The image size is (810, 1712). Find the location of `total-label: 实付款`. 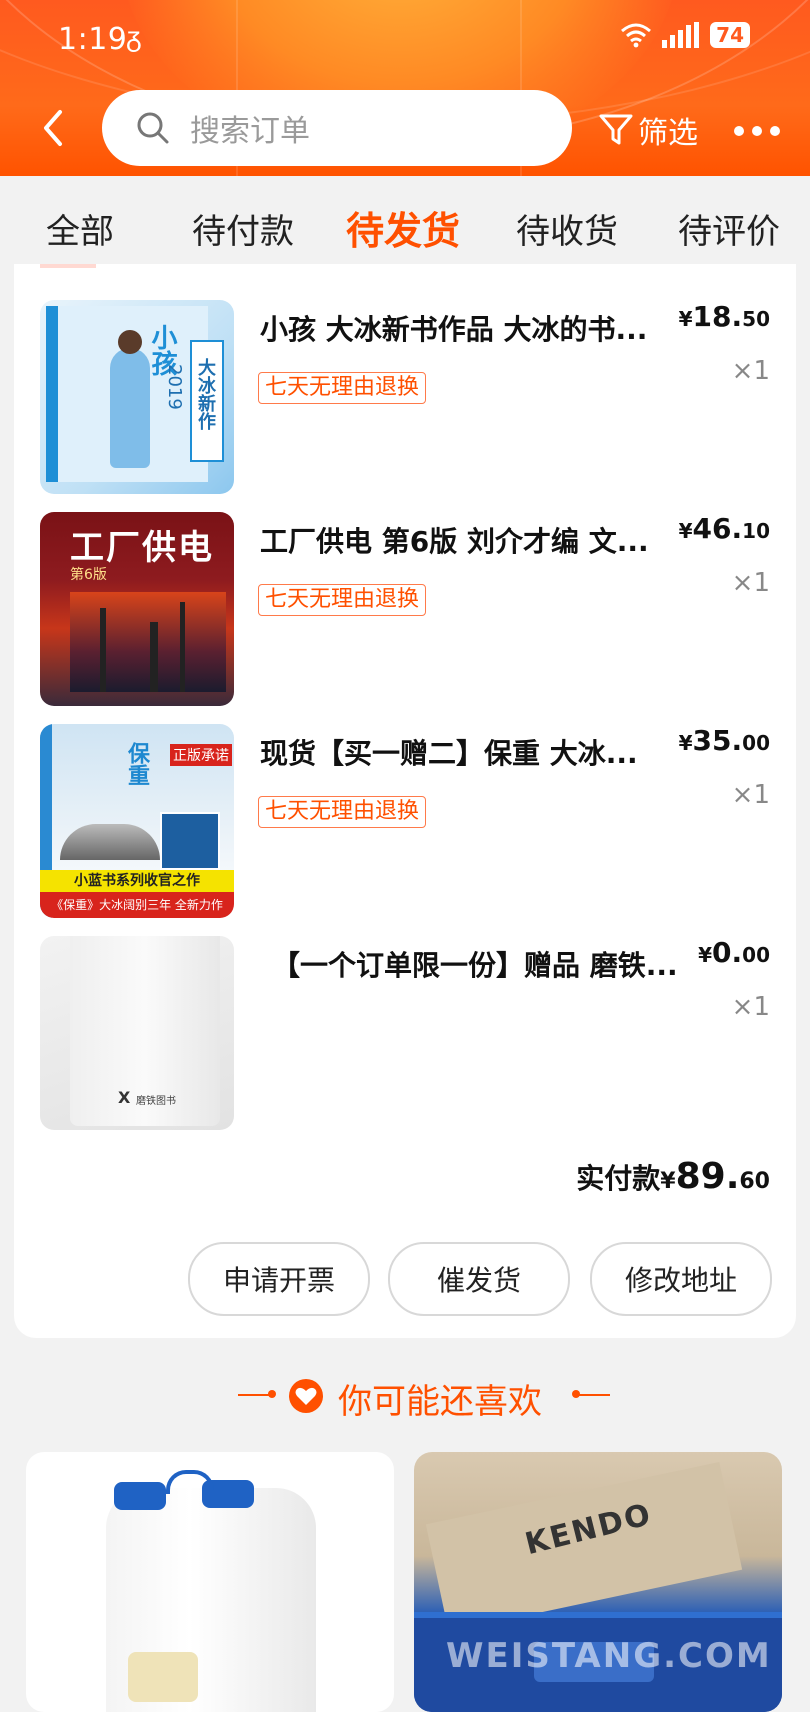

total-label: 实付款 is located at coordinates (618, 1178).